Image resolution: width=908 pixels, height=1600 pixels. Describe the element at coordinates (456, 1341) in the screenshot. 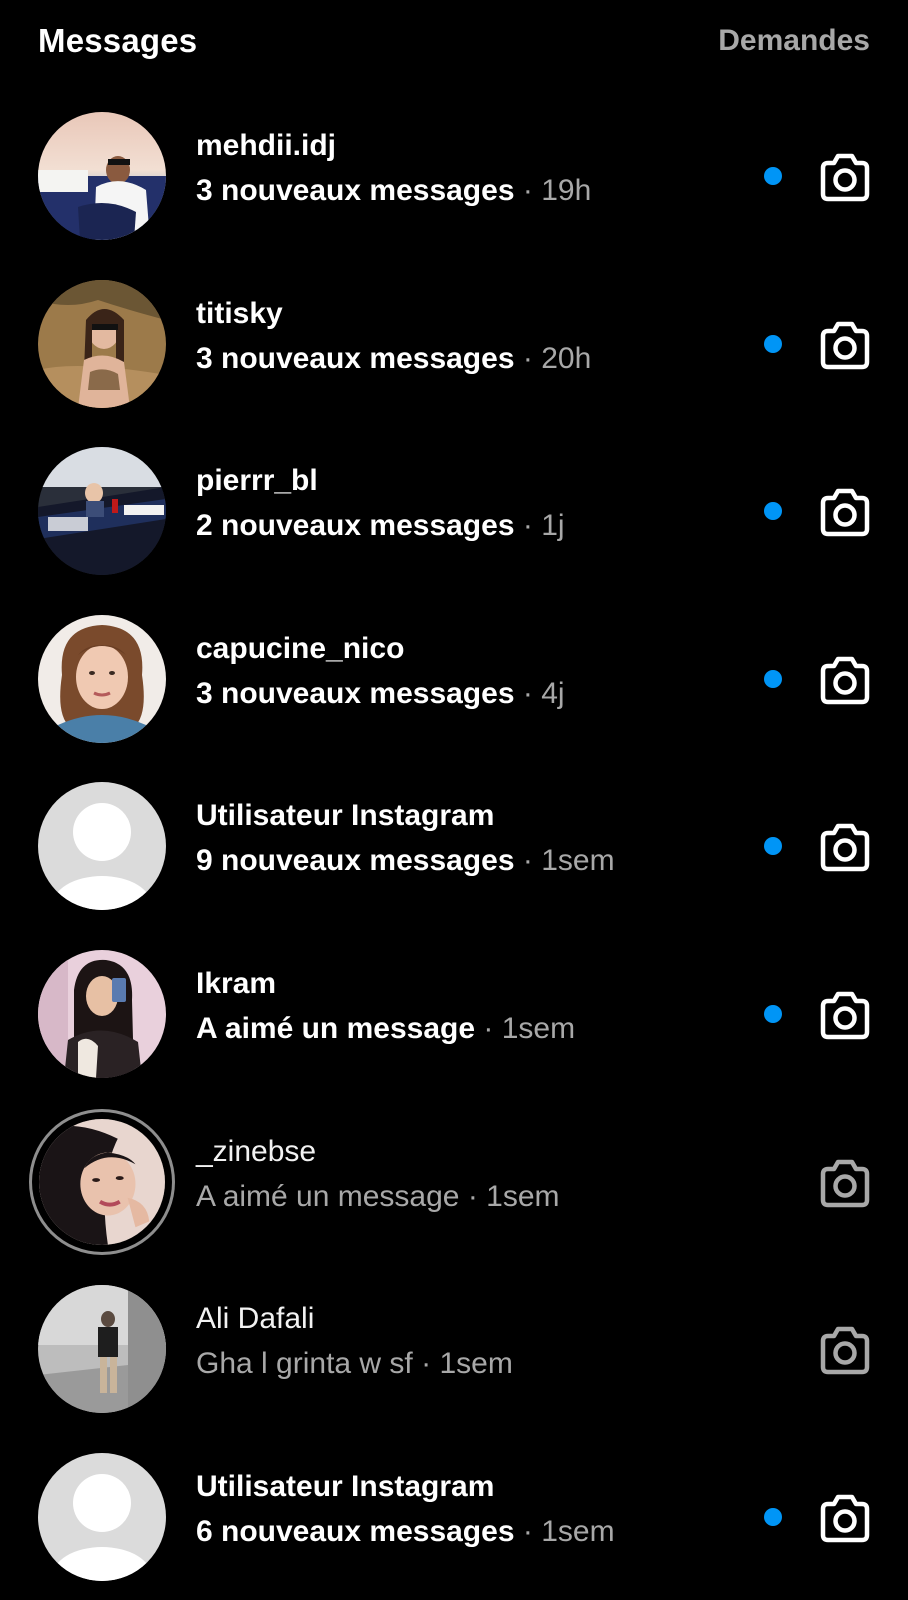

I see `conversation-text: Ali Dafali Gha l grinta w sf · 1sem` at that location.